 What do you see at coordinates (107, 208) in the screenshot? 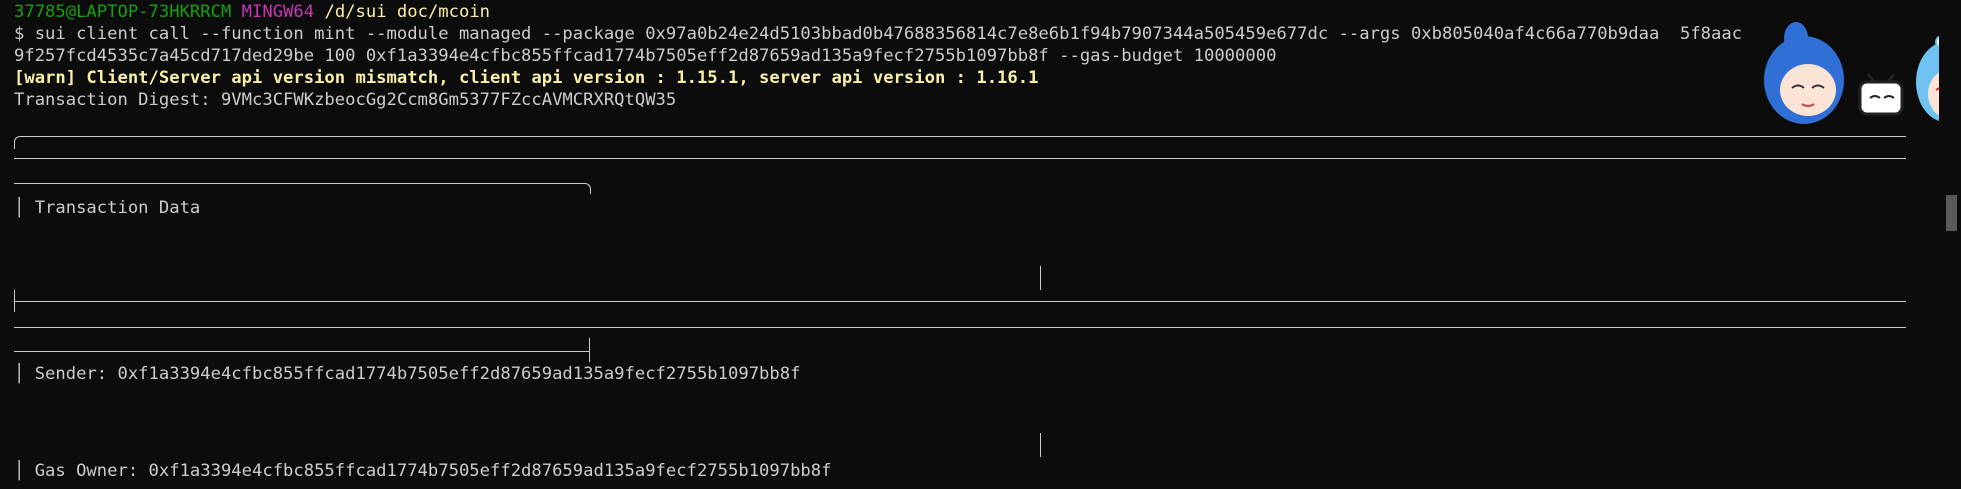
I see `section-transaction-data: │ Transaction Data` at bounding box center [107, 208].